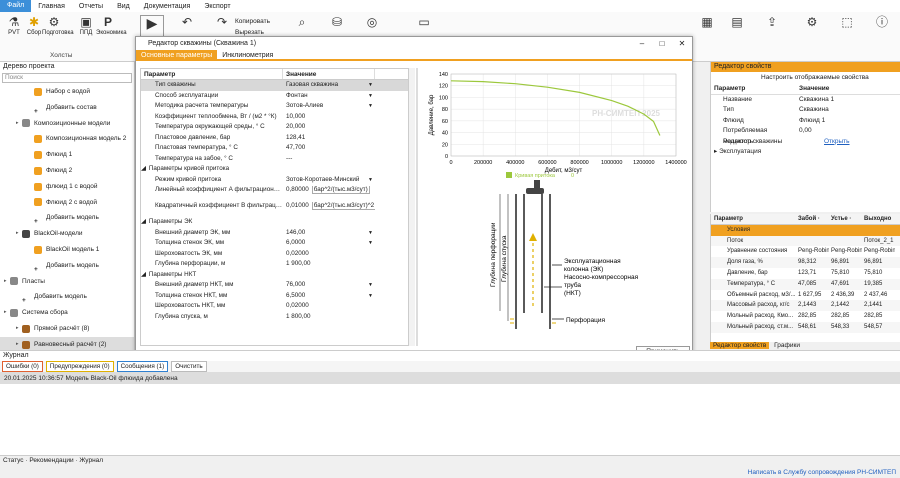 The width and height of the screenshot is (900, 478). What do you see at coordinates (91, 6) in the screenshot?
I see `menu-item-2: Отчеты` at bounding box center [91, 6].